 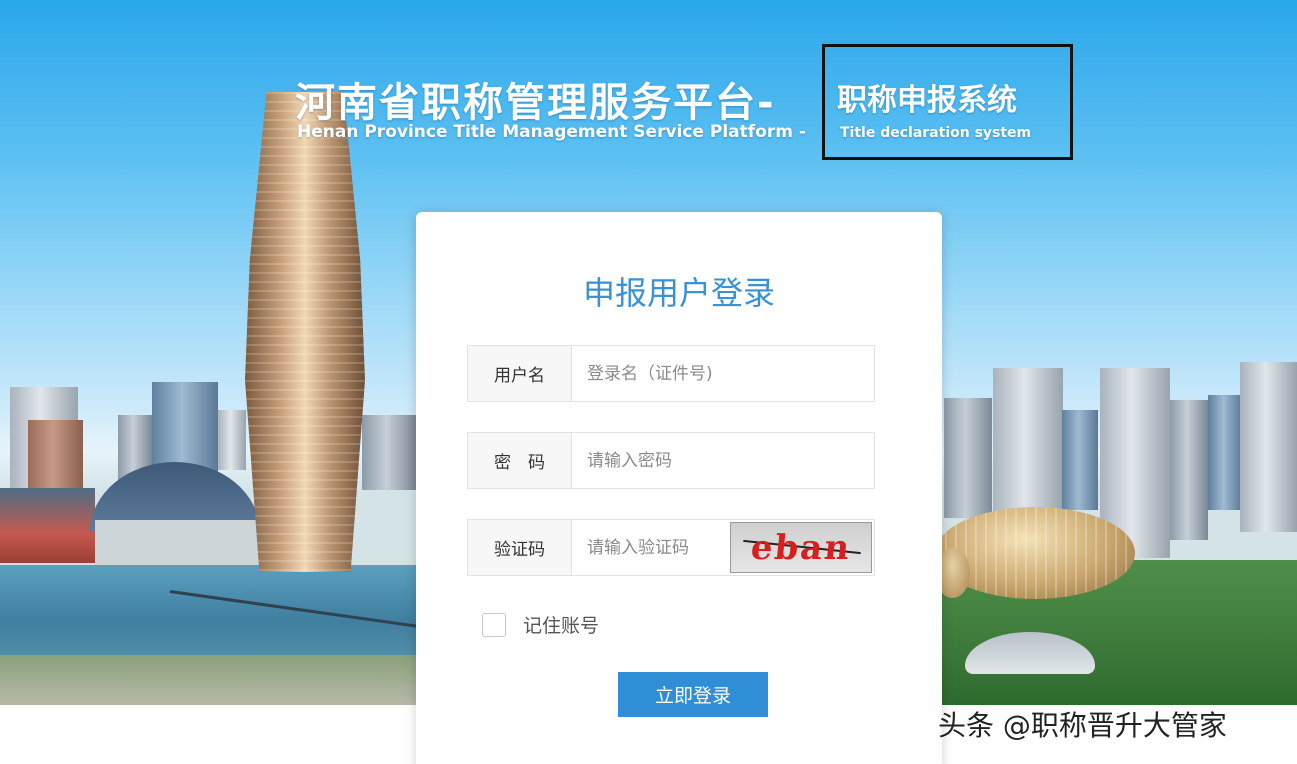 I want to click on dome-base, so click(x=177, y=542).